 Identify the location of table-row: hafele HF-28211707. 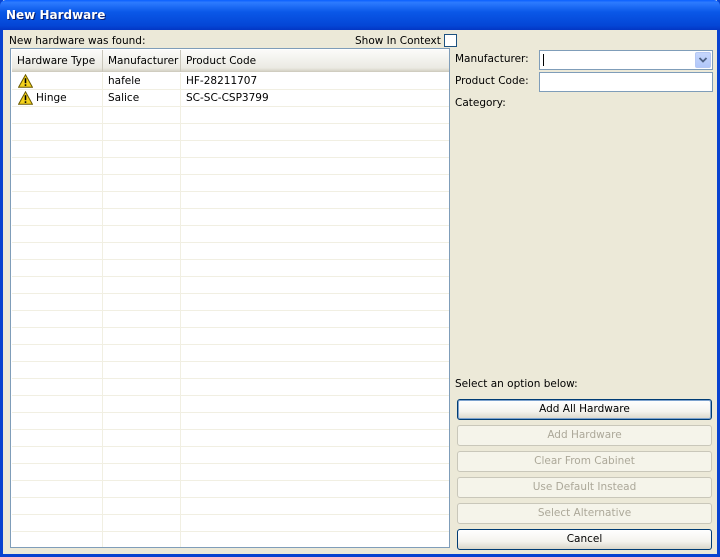
(230, 81).